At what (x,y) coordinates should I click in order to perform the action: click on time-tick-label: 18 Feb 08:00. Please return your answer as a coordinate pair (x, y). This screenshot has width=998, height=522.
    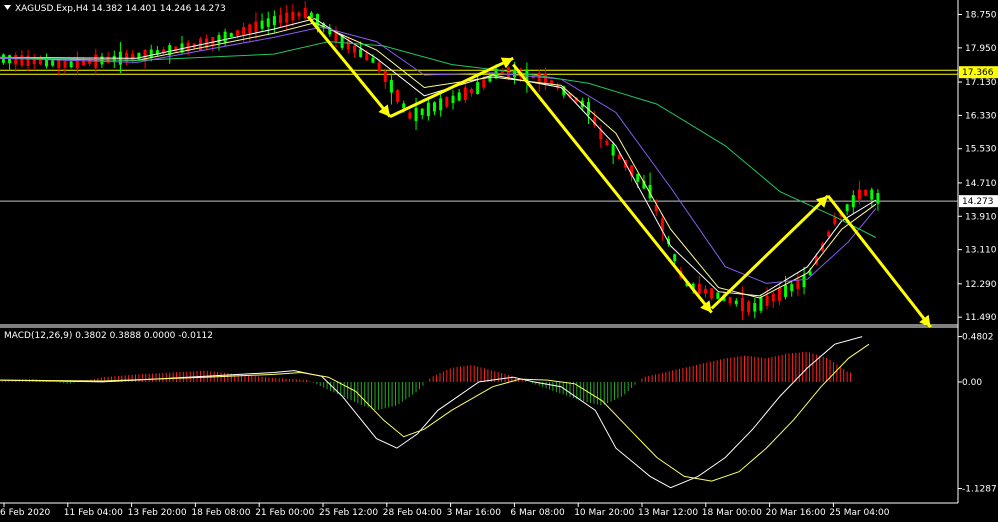
    Looking at the image, I should click on (220, 513).